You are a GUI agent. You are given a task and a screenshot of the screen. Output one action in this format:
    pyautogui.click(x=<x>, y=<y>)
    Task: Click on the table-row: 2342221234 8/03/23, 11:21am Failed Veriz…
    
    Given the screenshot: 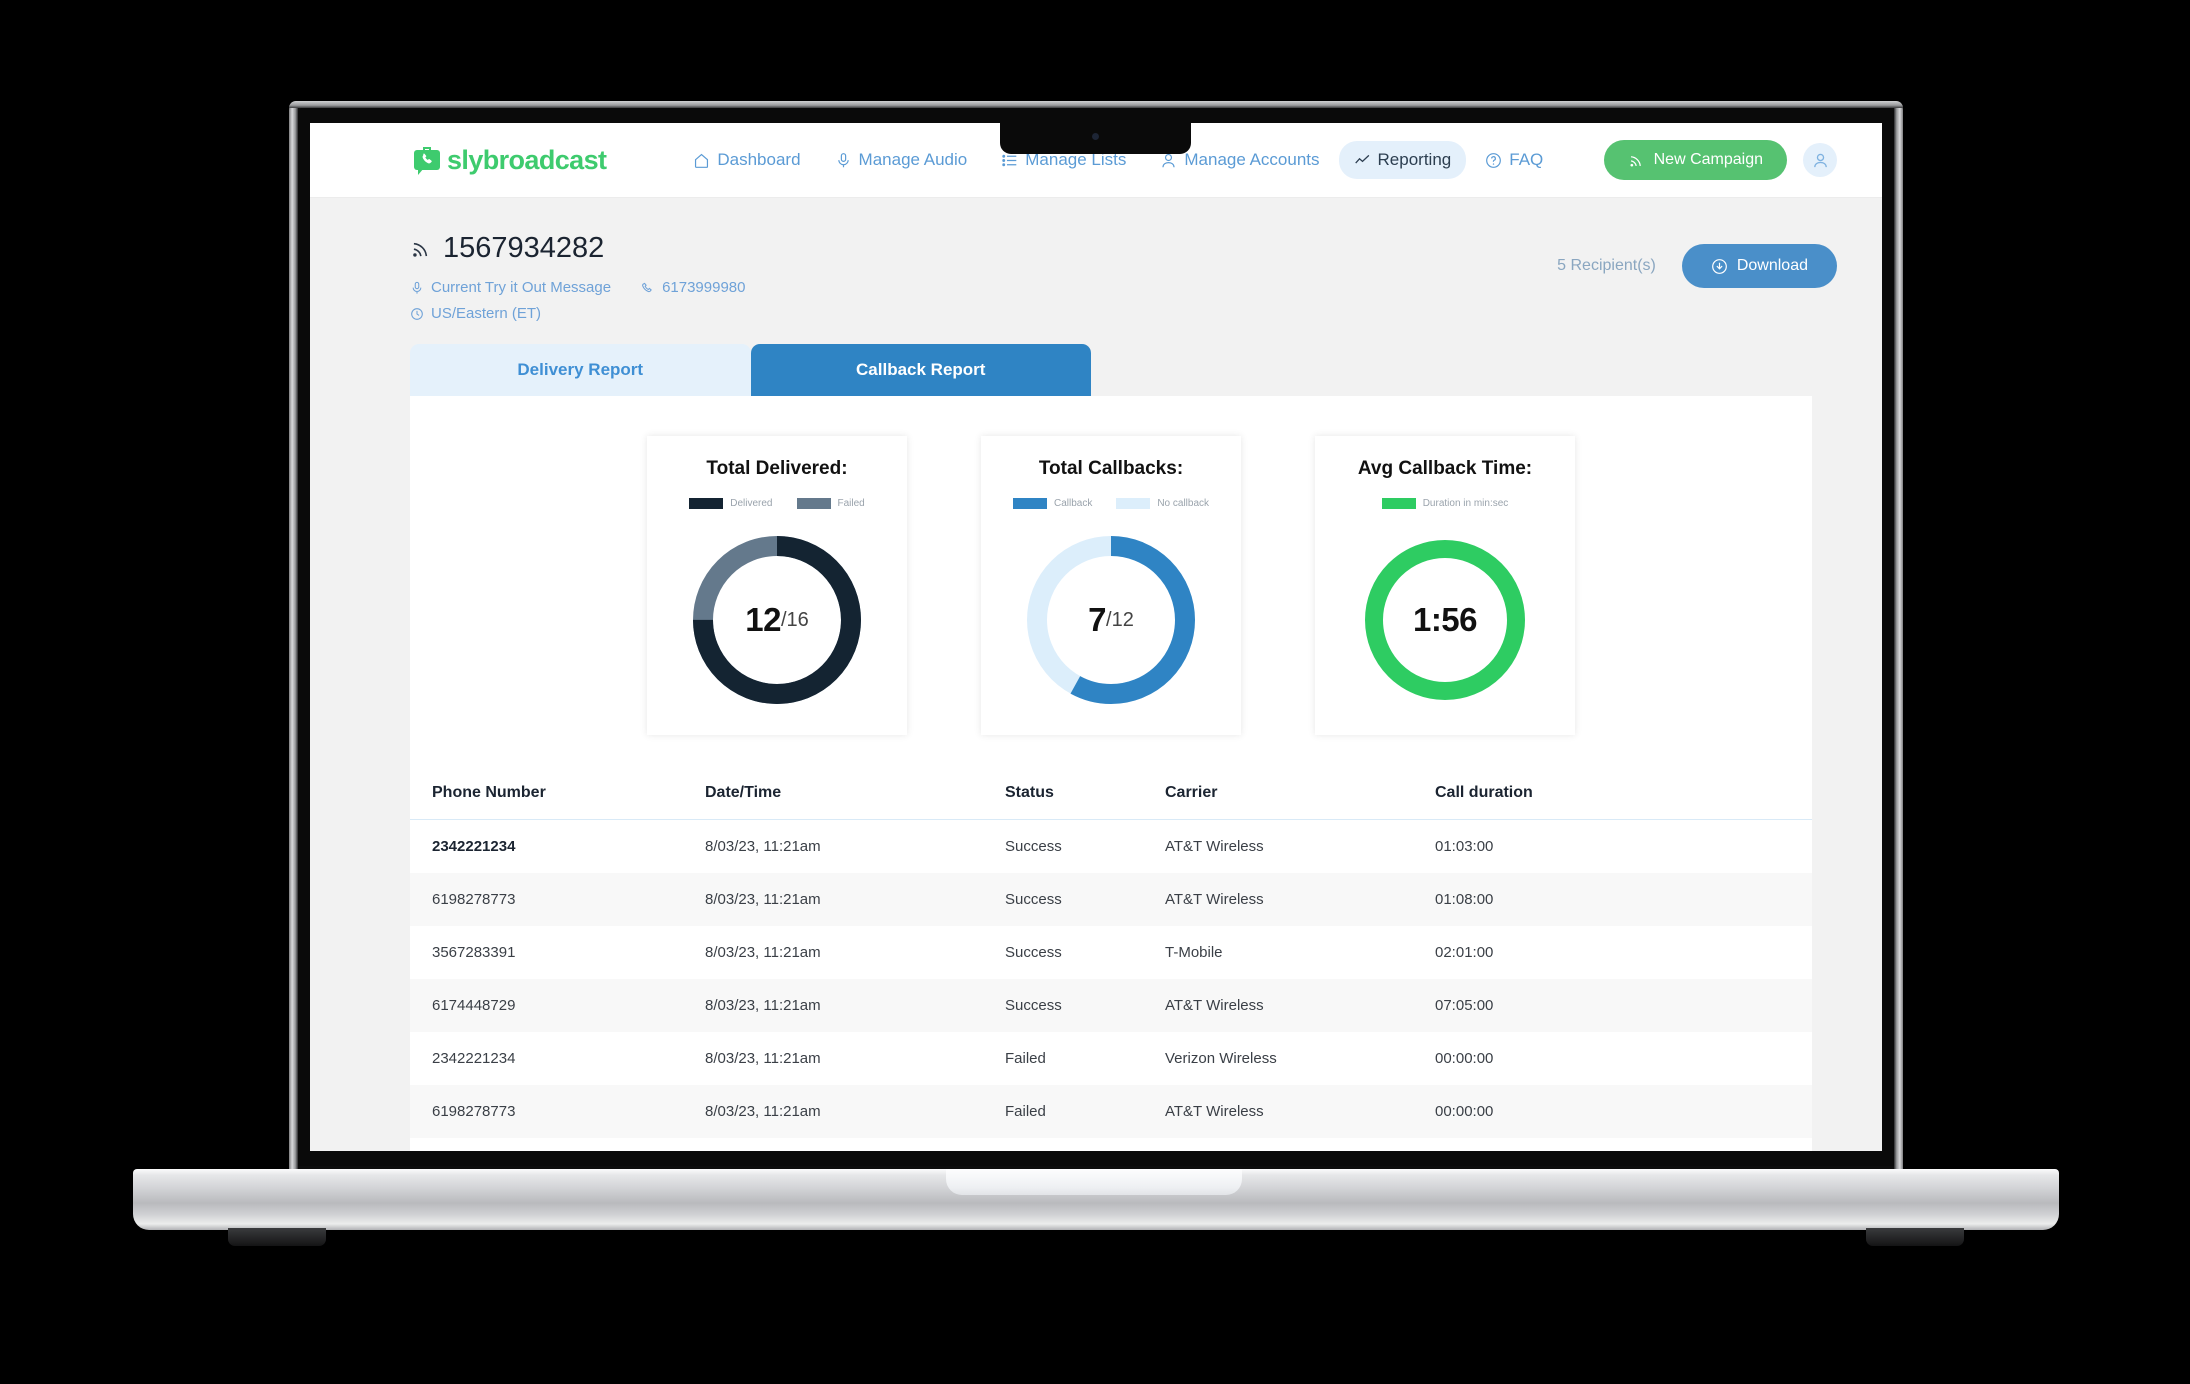 What is the action you would take?
    pyautogui.click(x=1111, y=1058)
    